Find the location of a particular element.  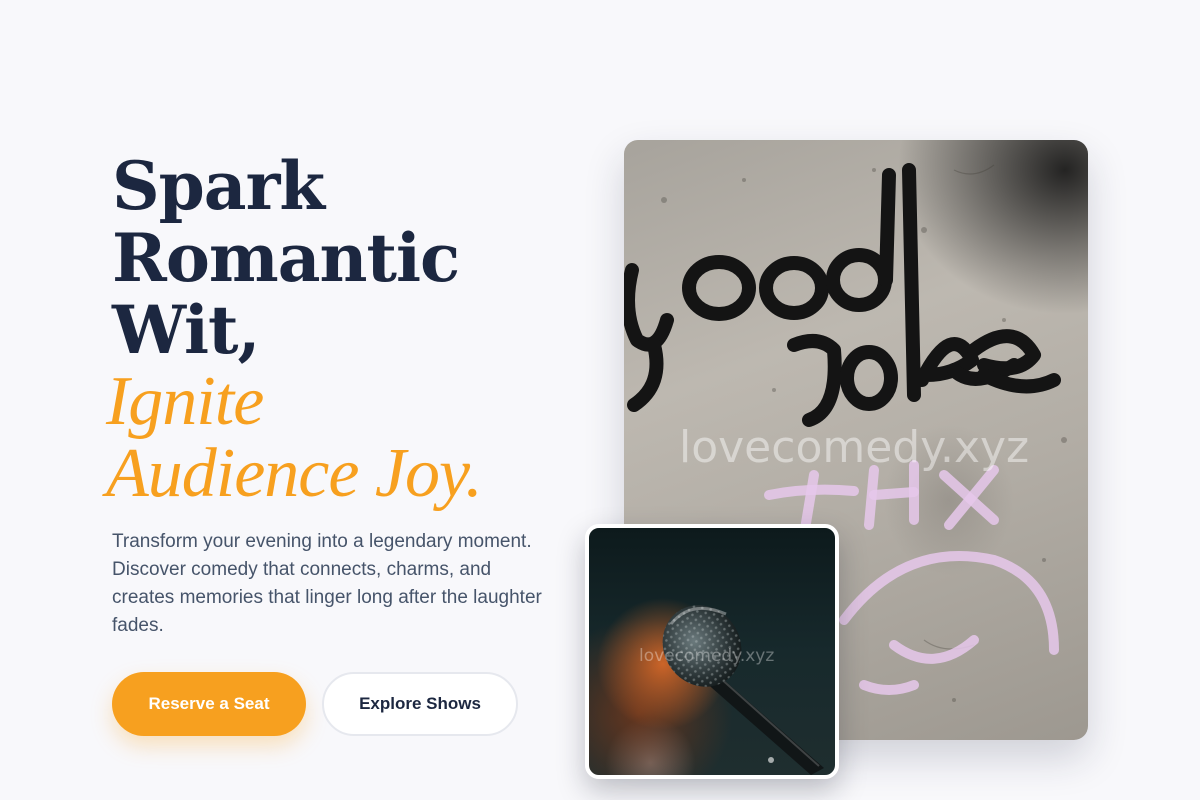

inset-photo-watermark: lovecomedy.xyz is located at coordinates (707, 656).